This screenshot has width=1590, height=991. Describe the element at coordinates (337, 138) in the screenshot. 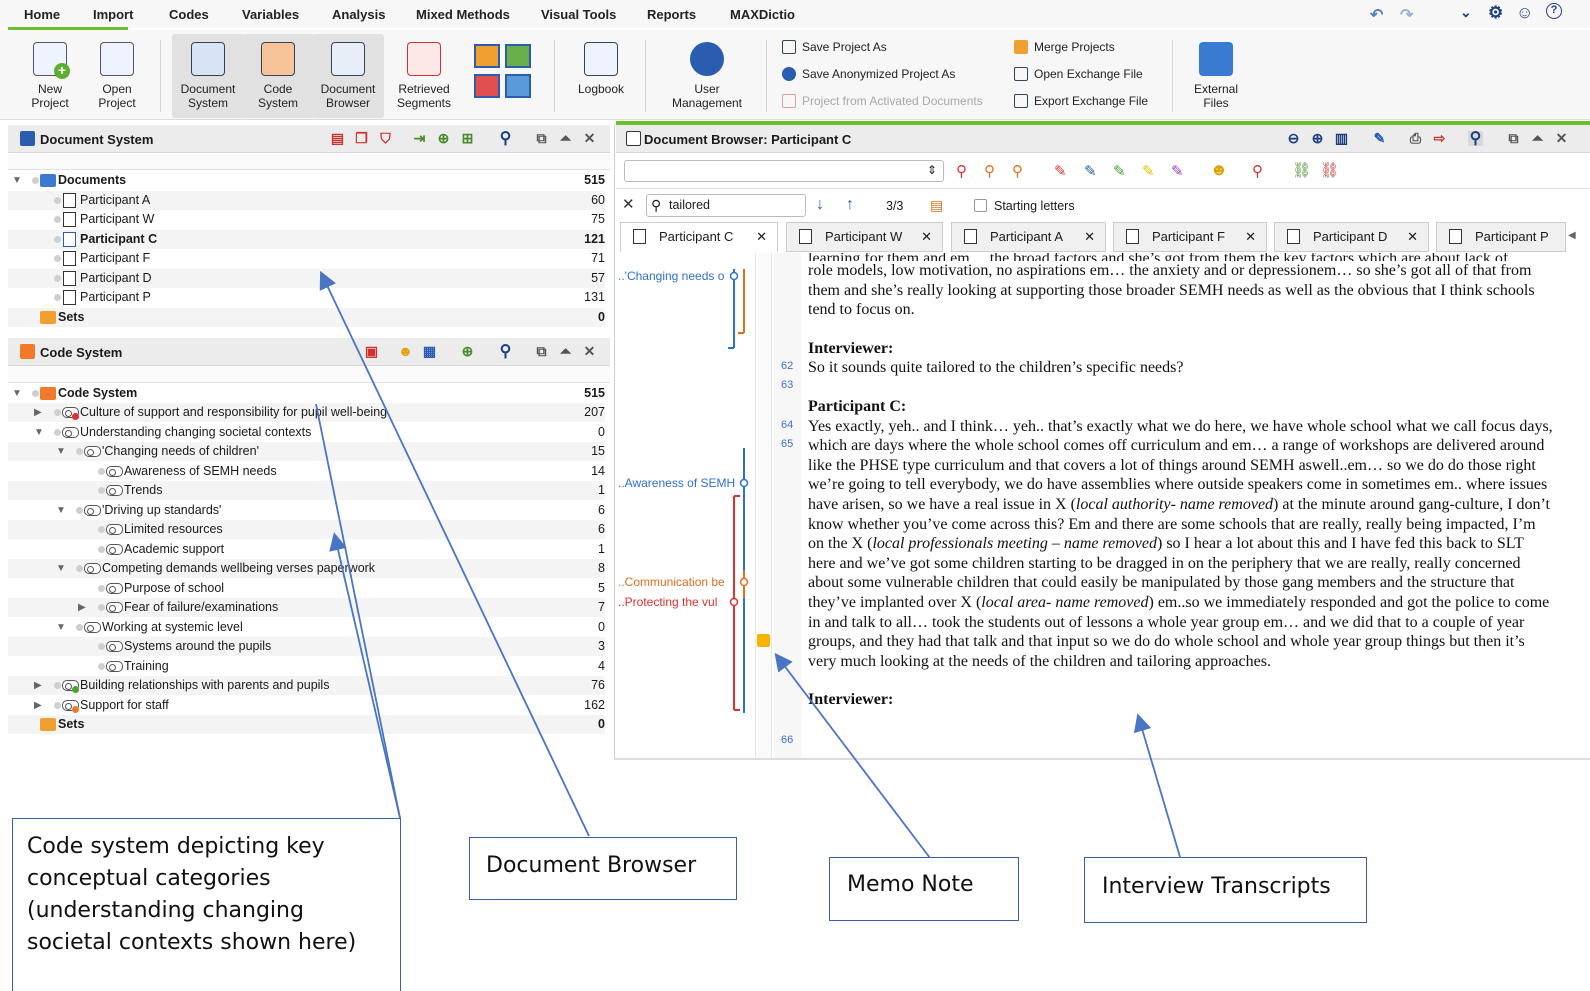

I see `code-documents-icon: ▤` at that location.